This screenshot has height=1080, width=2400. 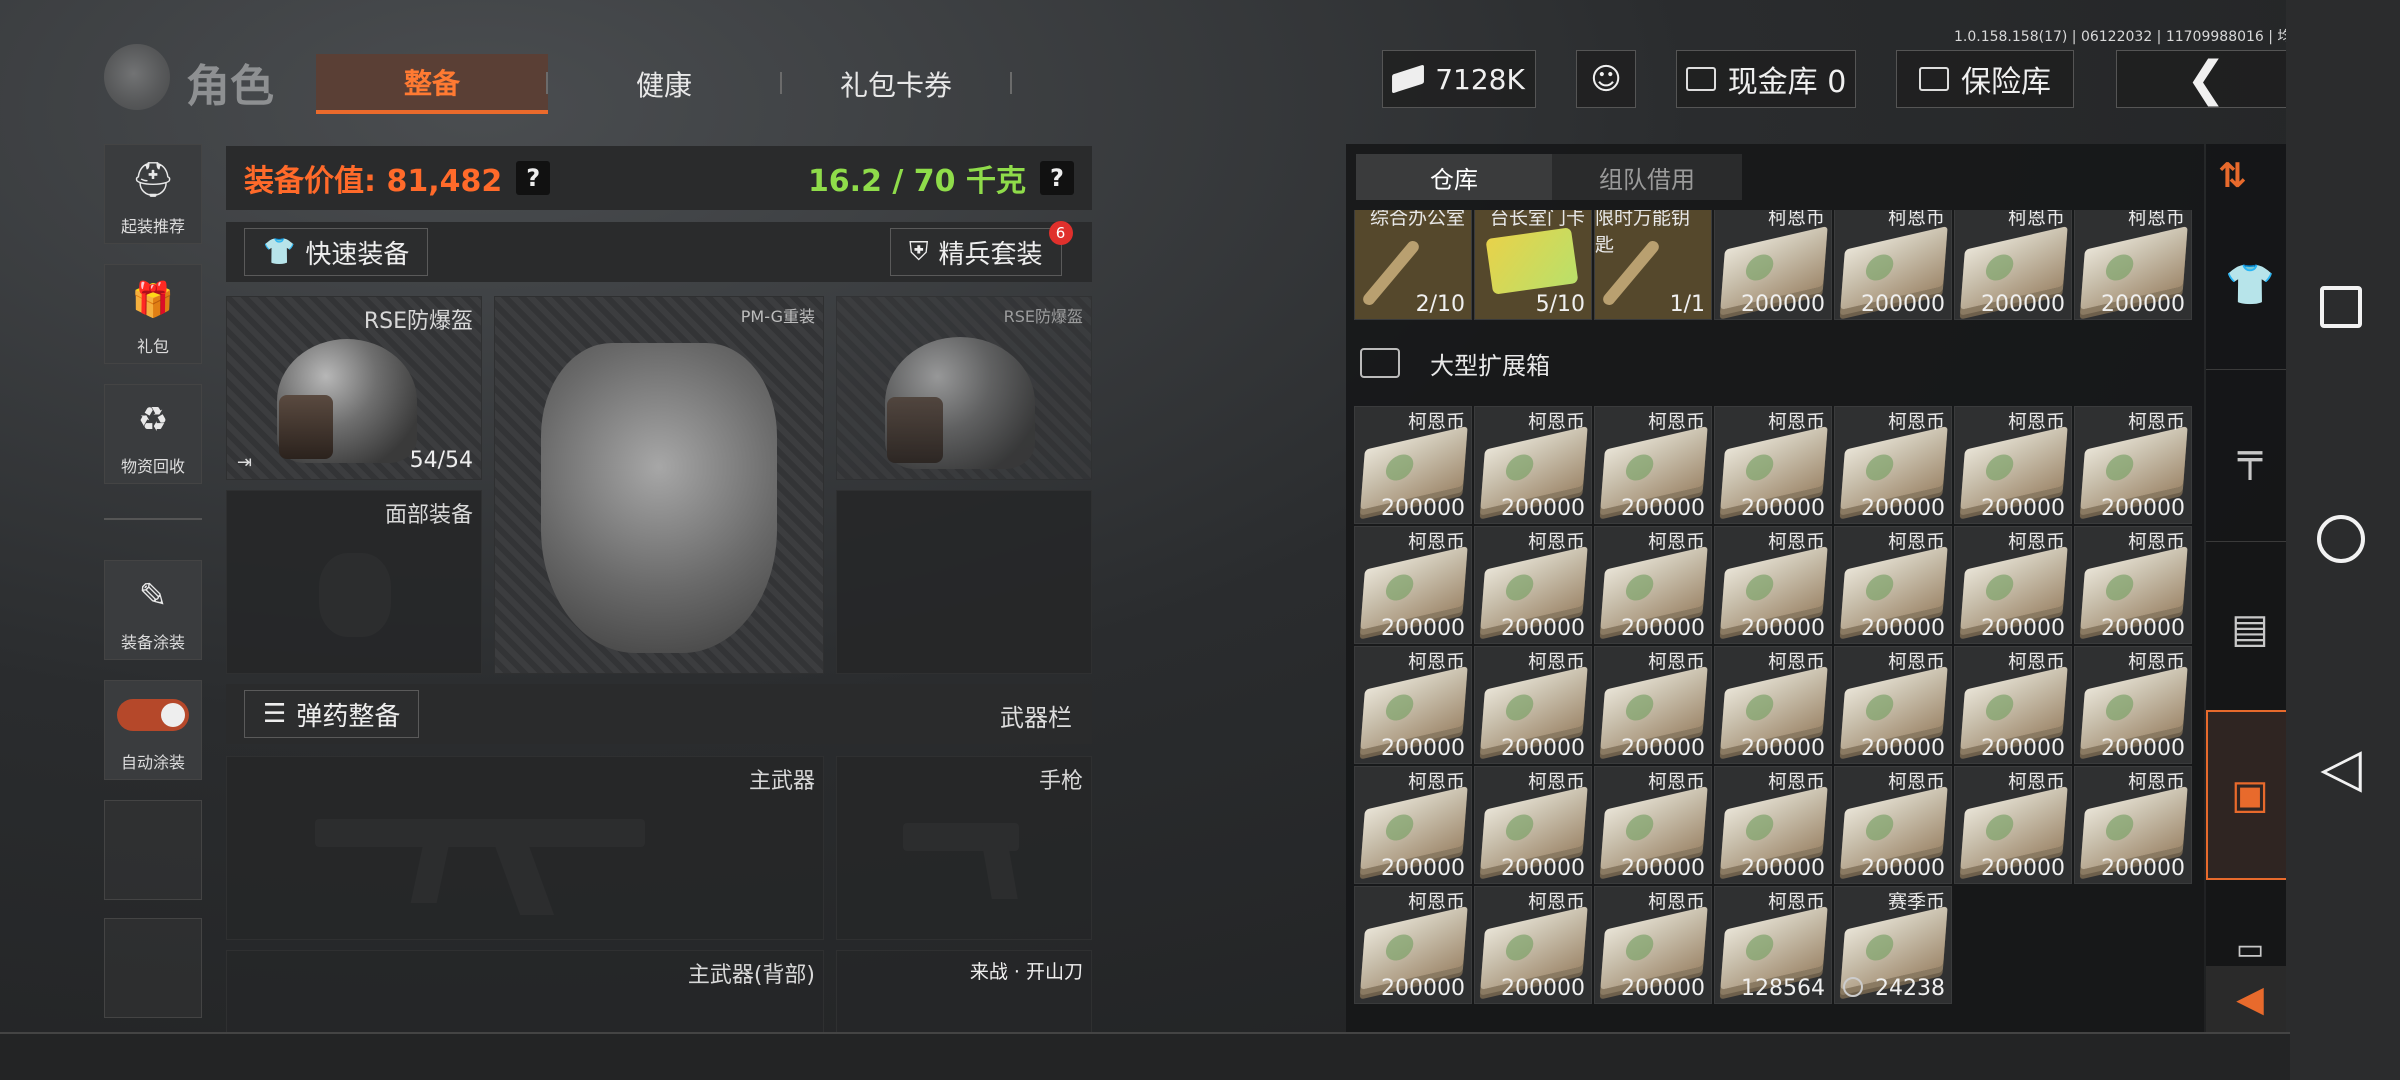 What do you see at coordinates (173, 715) in the screenshot?
I see `toggle-knob` at bounding box center [173, 715].